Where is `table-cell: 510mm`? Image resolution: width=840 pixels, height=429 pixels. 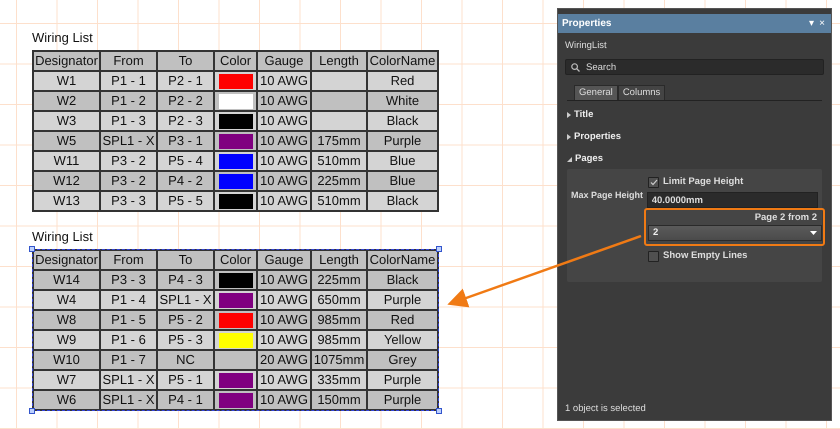
table-cell: 510mm is located at coordinates (339, 201).